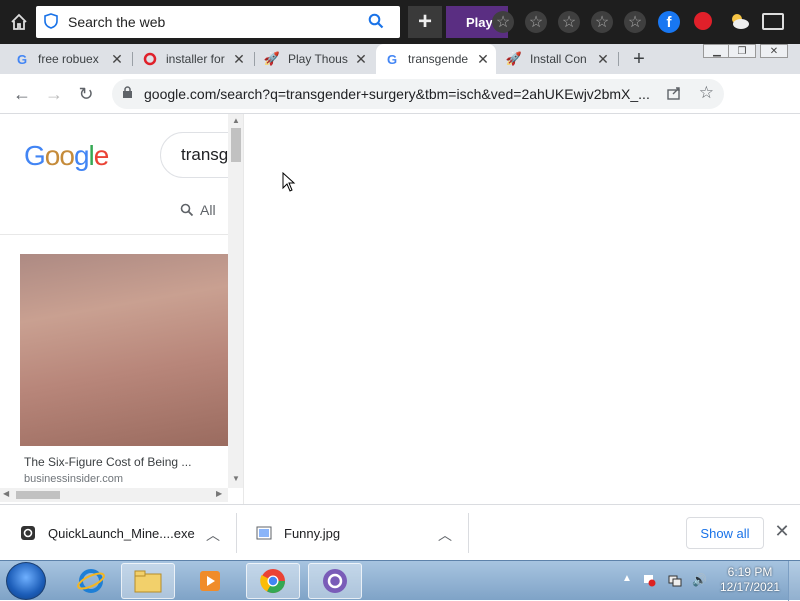 The image size is (800, 601). I want to click on add-button: +, so click(425, 22).